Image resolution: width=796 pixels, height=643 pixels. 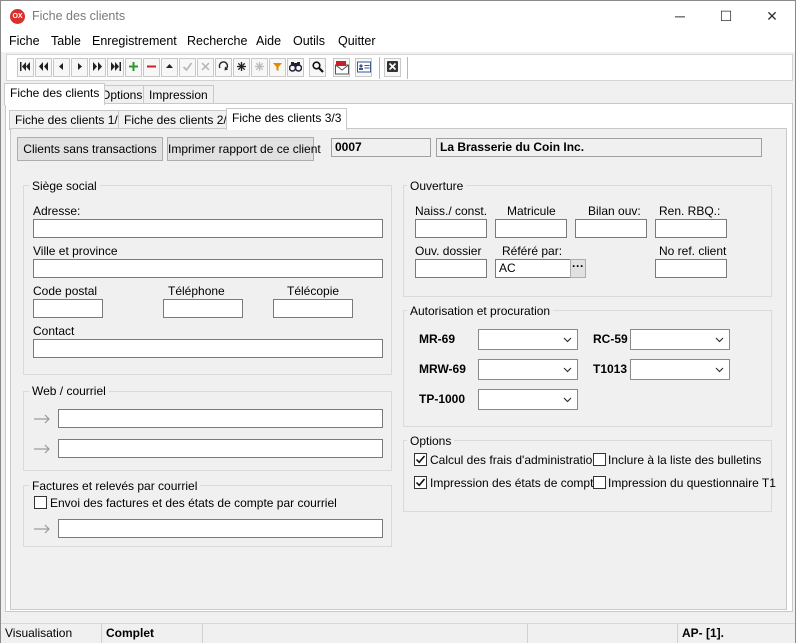 What do you see at coordinates (599, 459) in the screenshot?
I see `inclure-bulletins-checkbox` at bounding box center [599, 459].